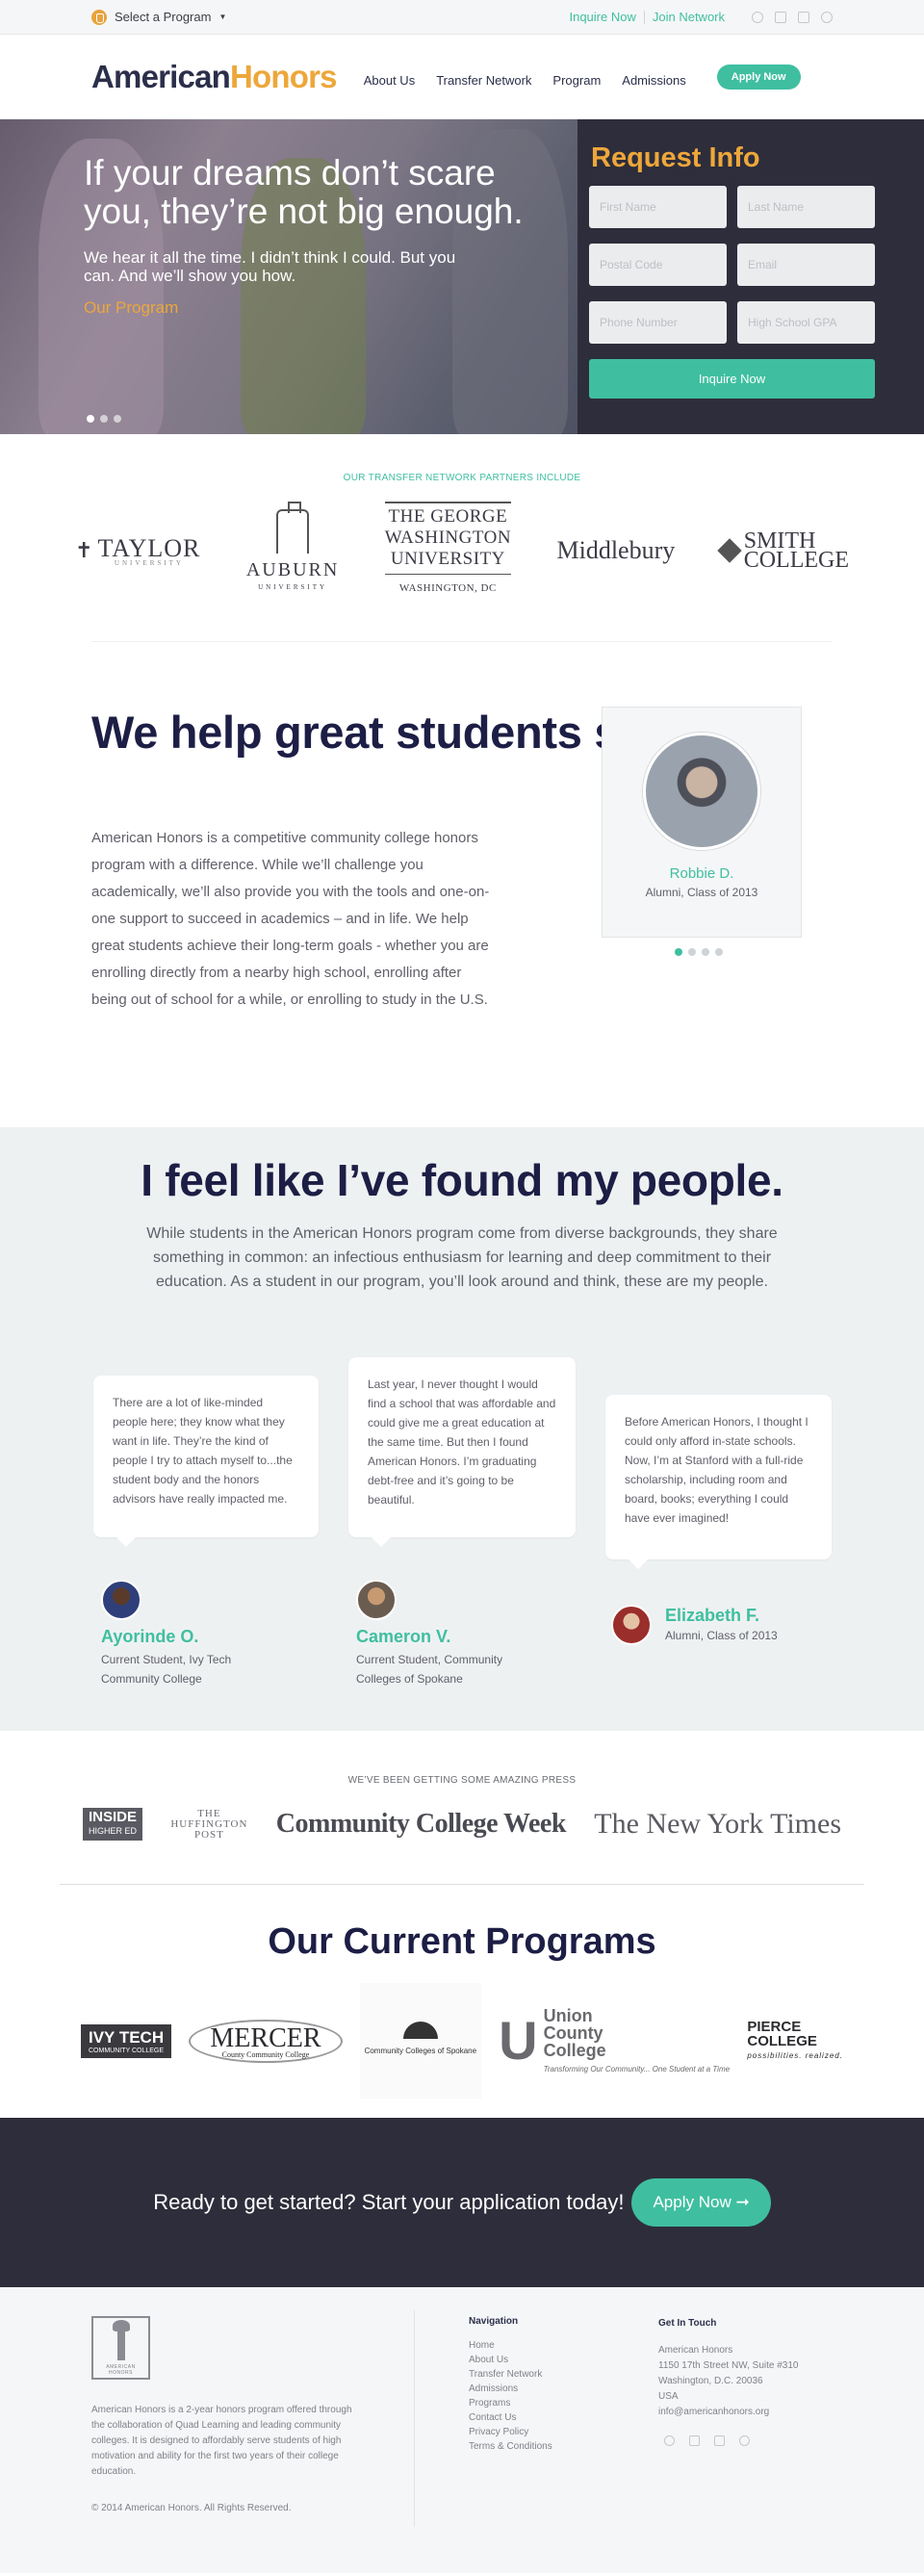  Describe the element at coordinates (420, 2031) in the screenshot. I see `mountain-icon` at that location.